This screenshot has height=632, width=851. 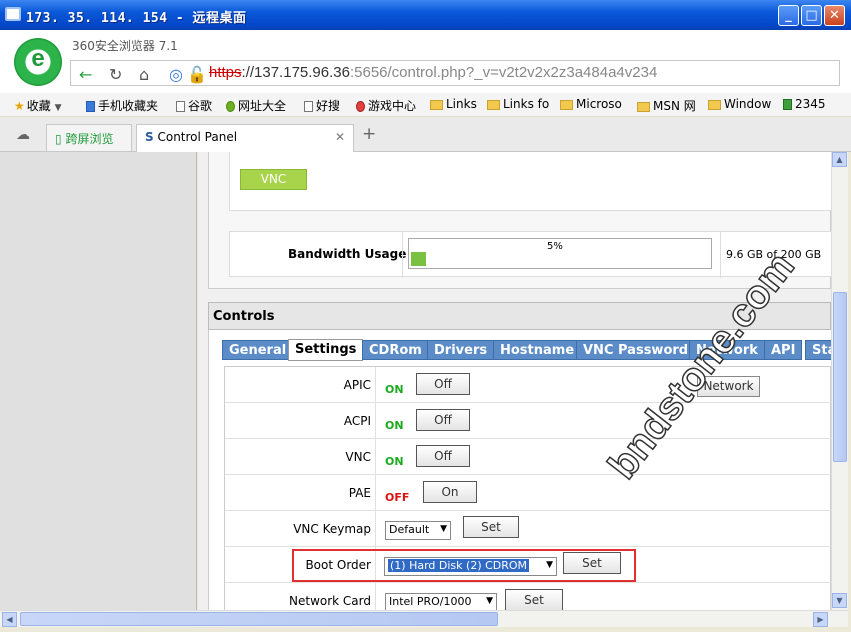 What do you see at coordinates (369, 134) in the screenshot?
I see `new-tab-icon: +` at bounding box center [369, 134].